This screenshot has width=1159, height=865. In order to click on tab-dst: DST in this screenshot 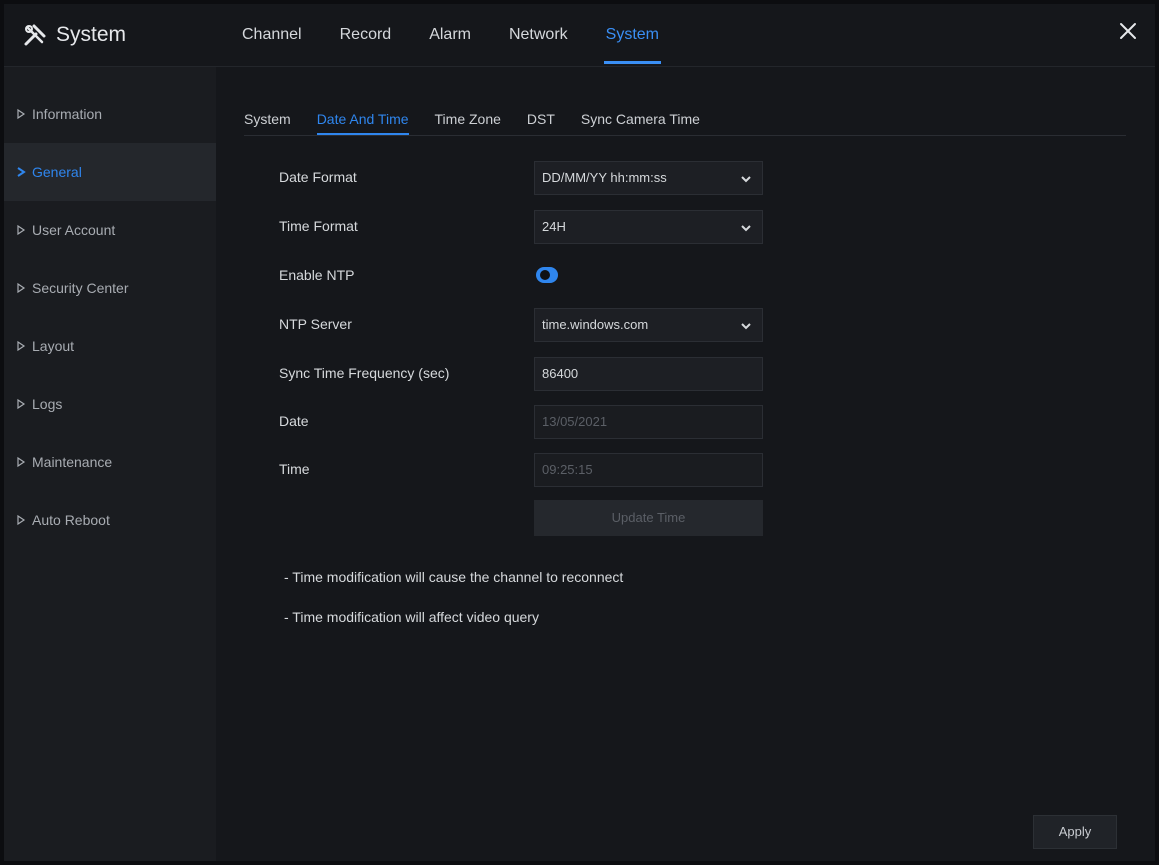, I will do `click(541, 116)`.